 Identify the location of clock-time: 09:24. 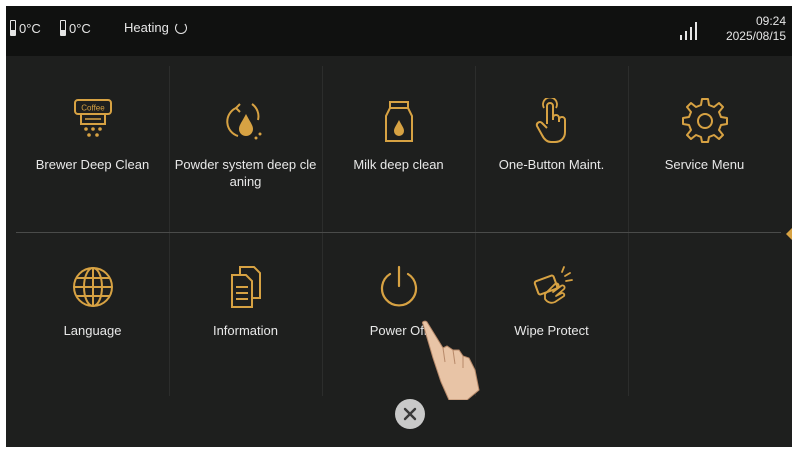
(770, 21).